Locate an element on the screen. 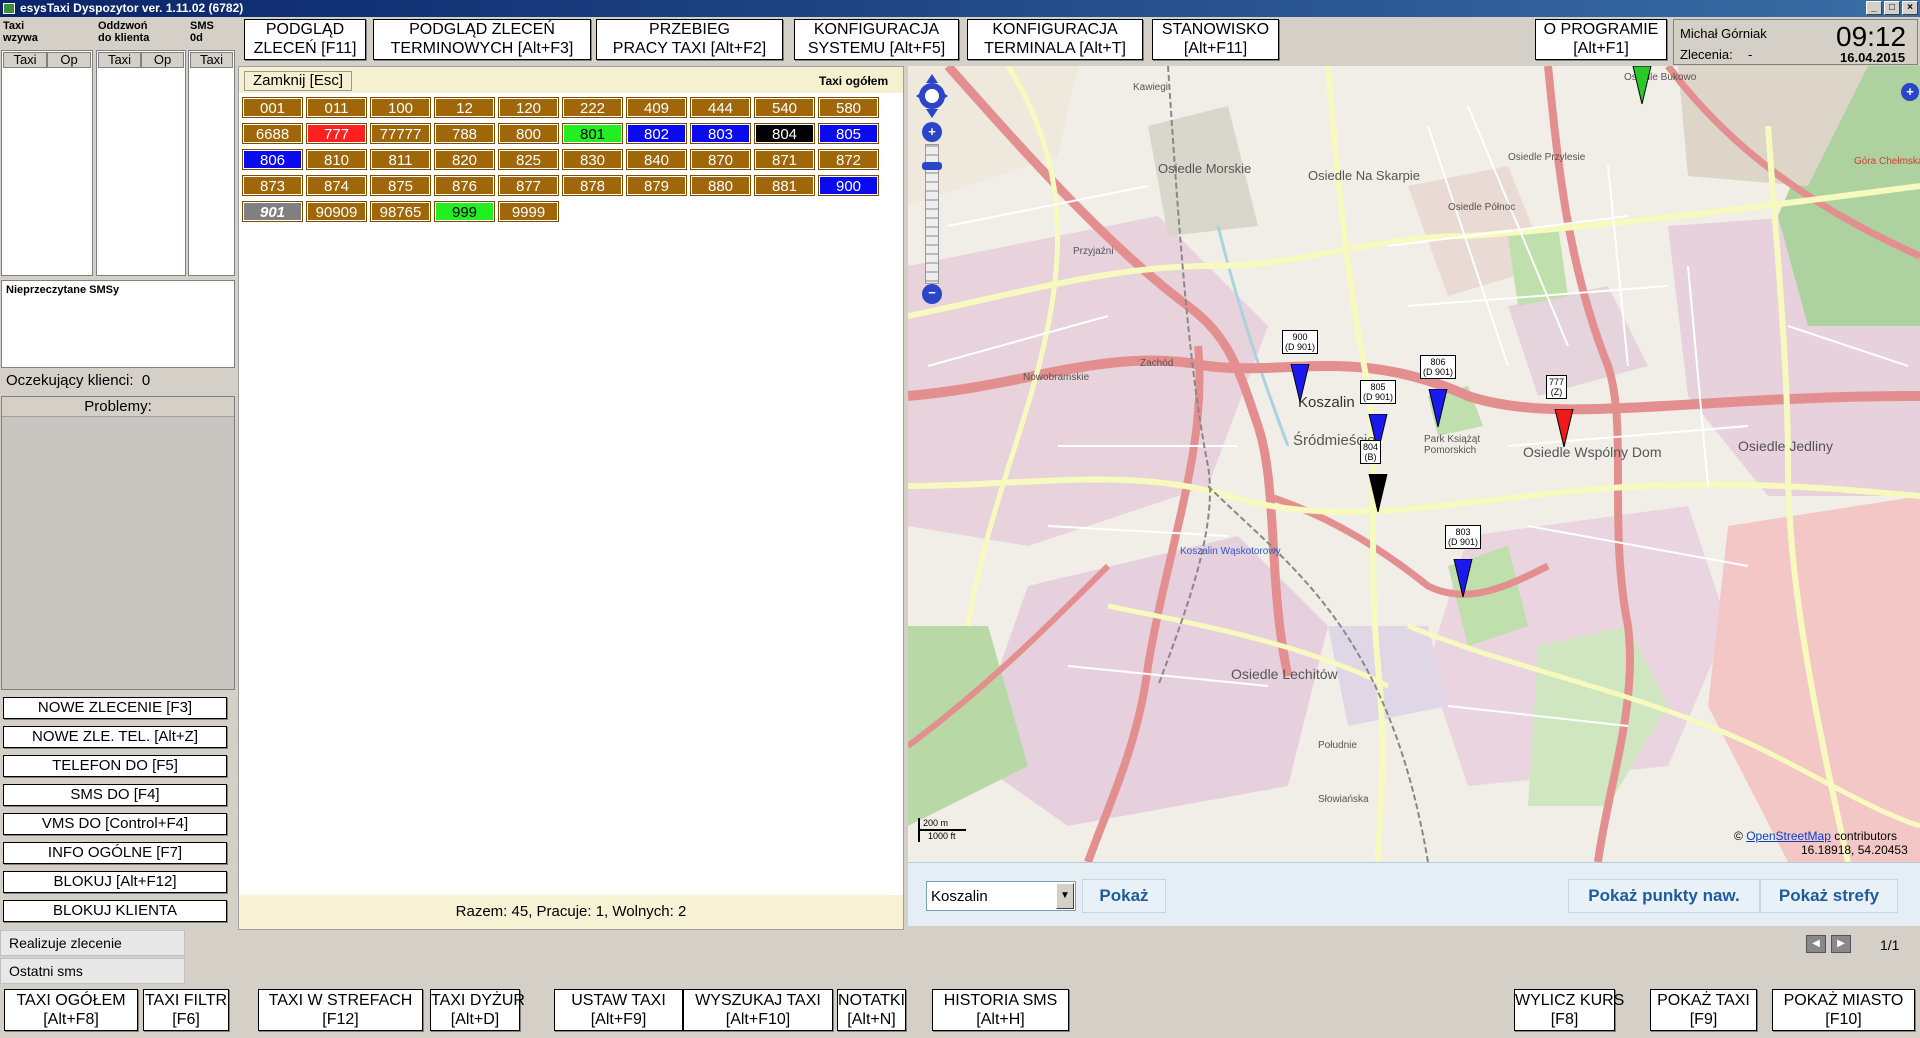 The height and width of the screenshot is (1038, 1920). taxi-filter-button: TAXI FILTR [F6] is located at coordinates (186, 1010).